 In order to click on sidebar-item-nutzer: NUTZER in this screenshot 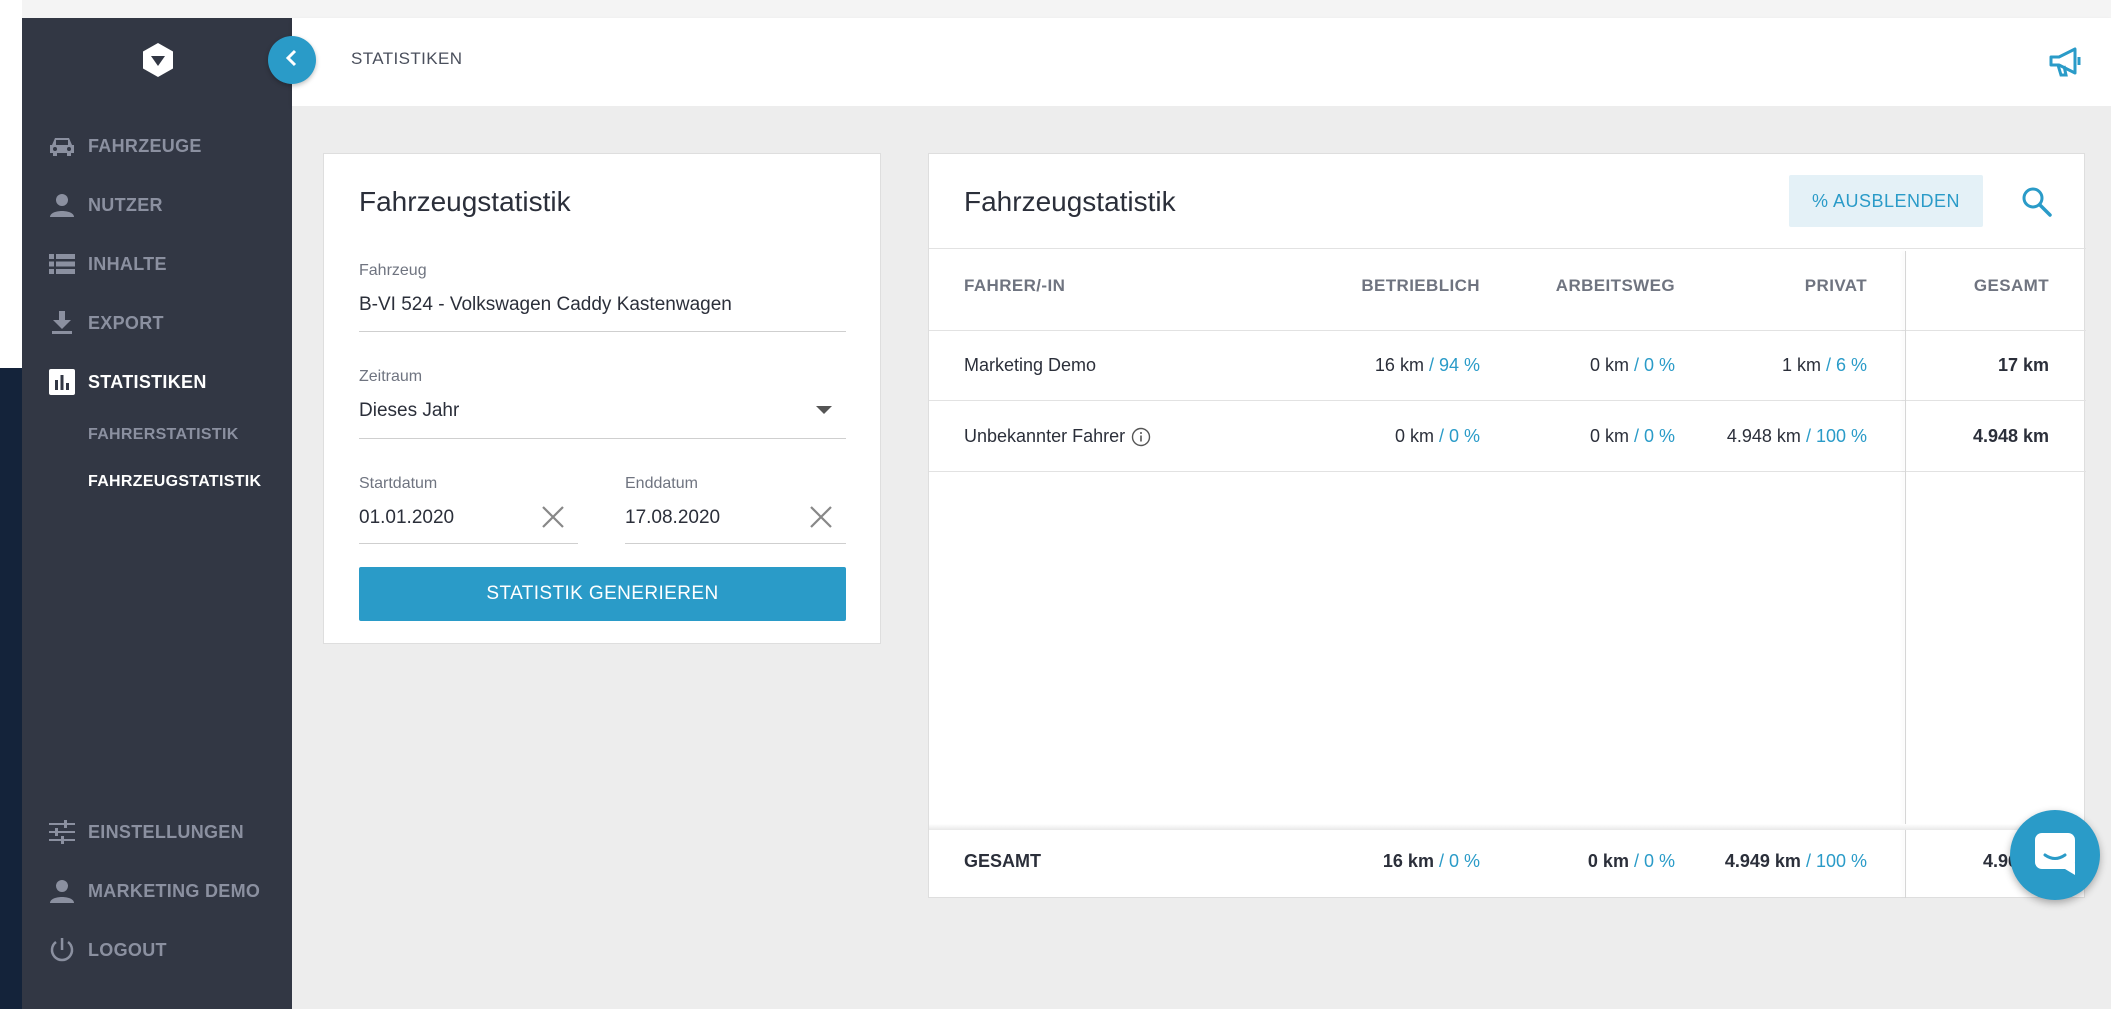, I will do `click(157, 205)`.